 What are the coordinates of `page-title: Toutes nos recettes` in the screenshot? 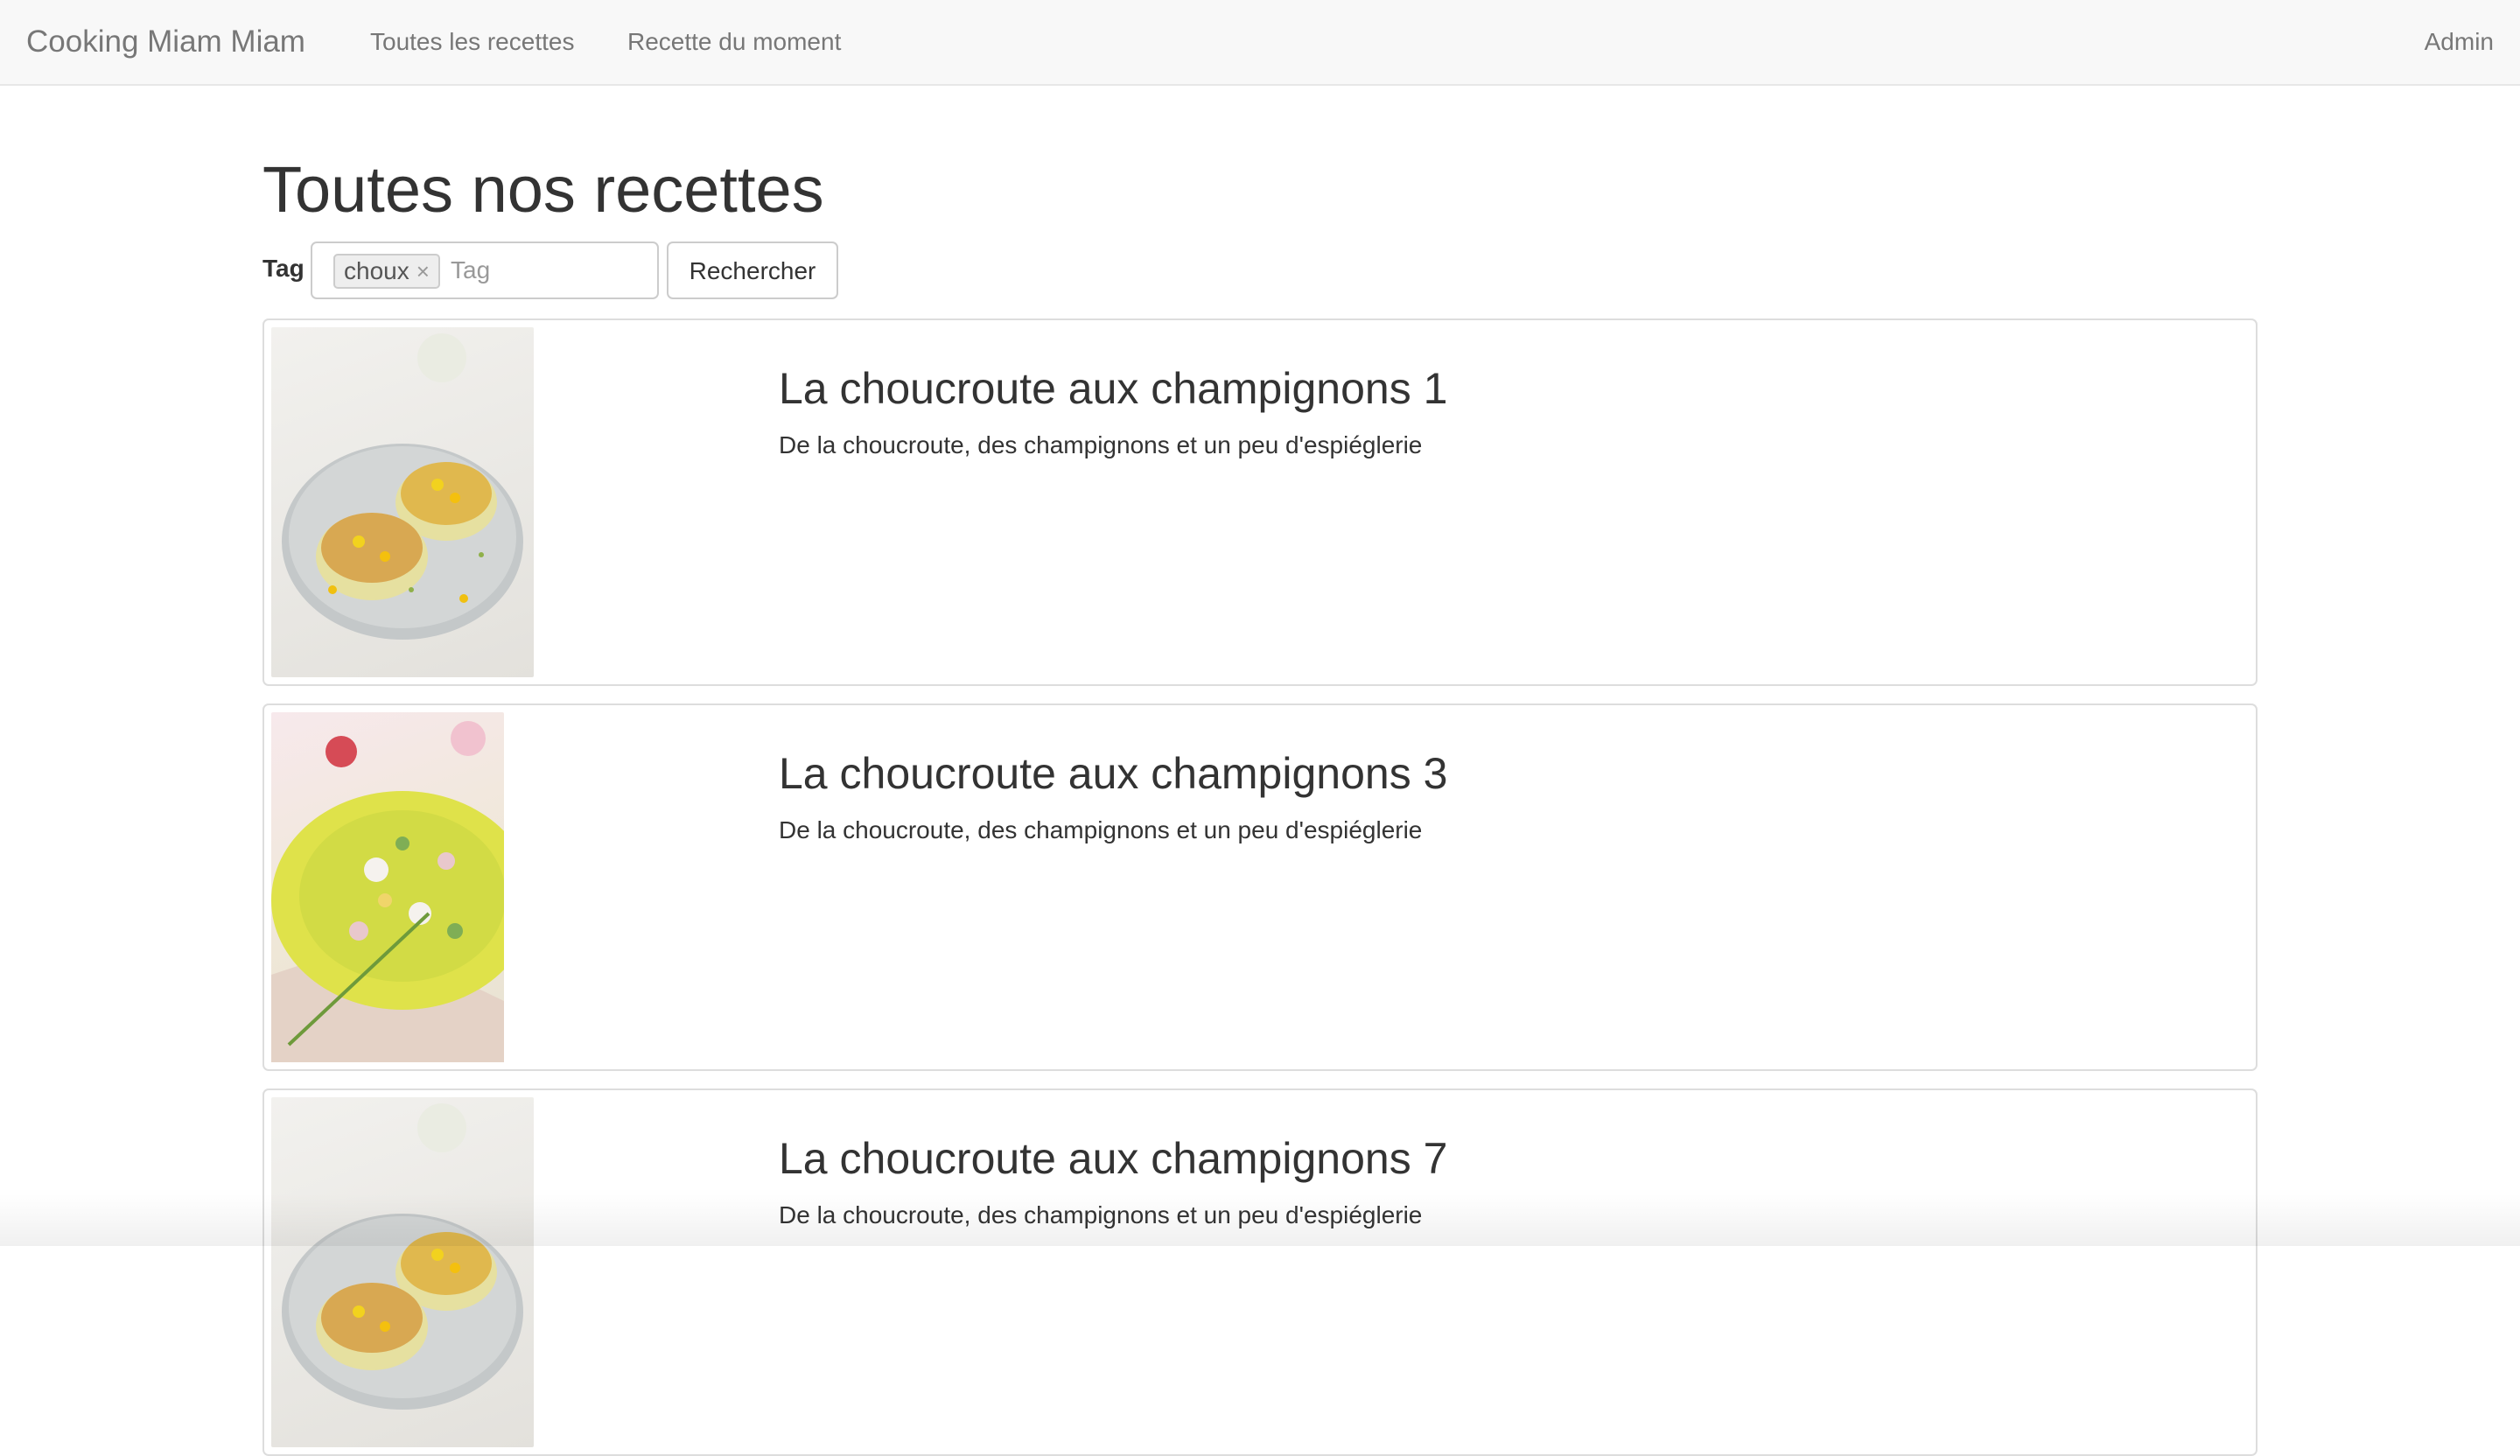 It's located at (543, 189).